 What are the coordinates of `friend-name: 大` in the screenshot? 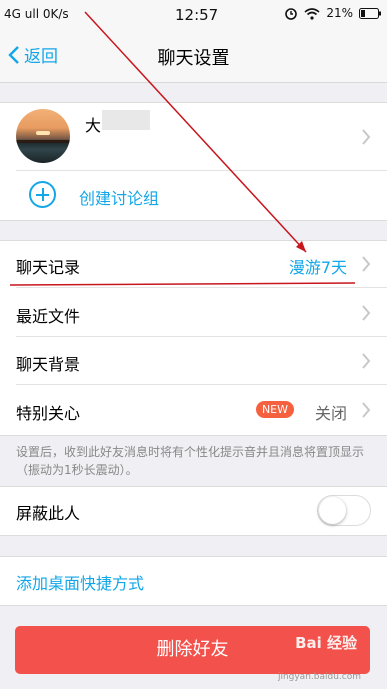 It's located at (93, 125).